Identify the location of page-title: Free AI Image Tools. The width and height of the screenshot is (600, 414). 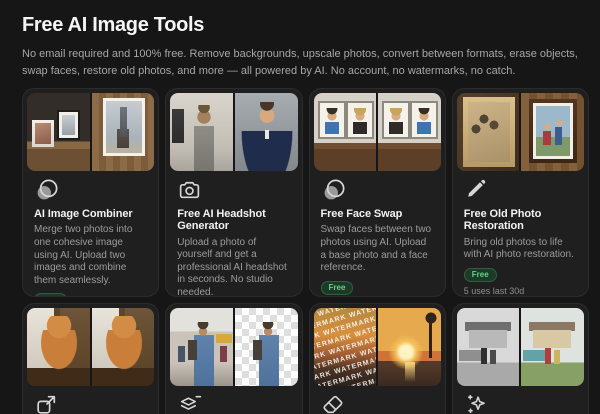
(113, 25).